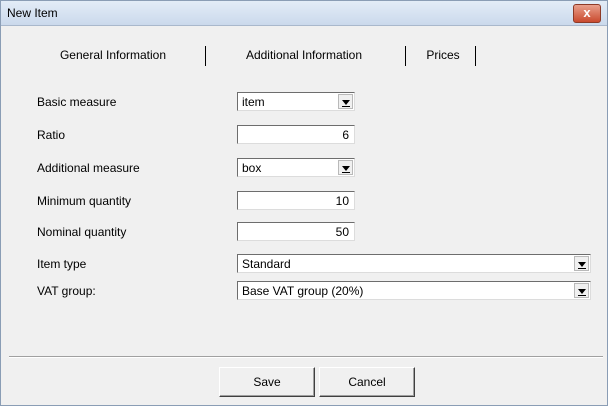 Image resolution: width=608 pixels, height=406 pixels. Describe the element at coordinates (414, 263) in the screenshot. I see `item-type-select: Standard` at that location.